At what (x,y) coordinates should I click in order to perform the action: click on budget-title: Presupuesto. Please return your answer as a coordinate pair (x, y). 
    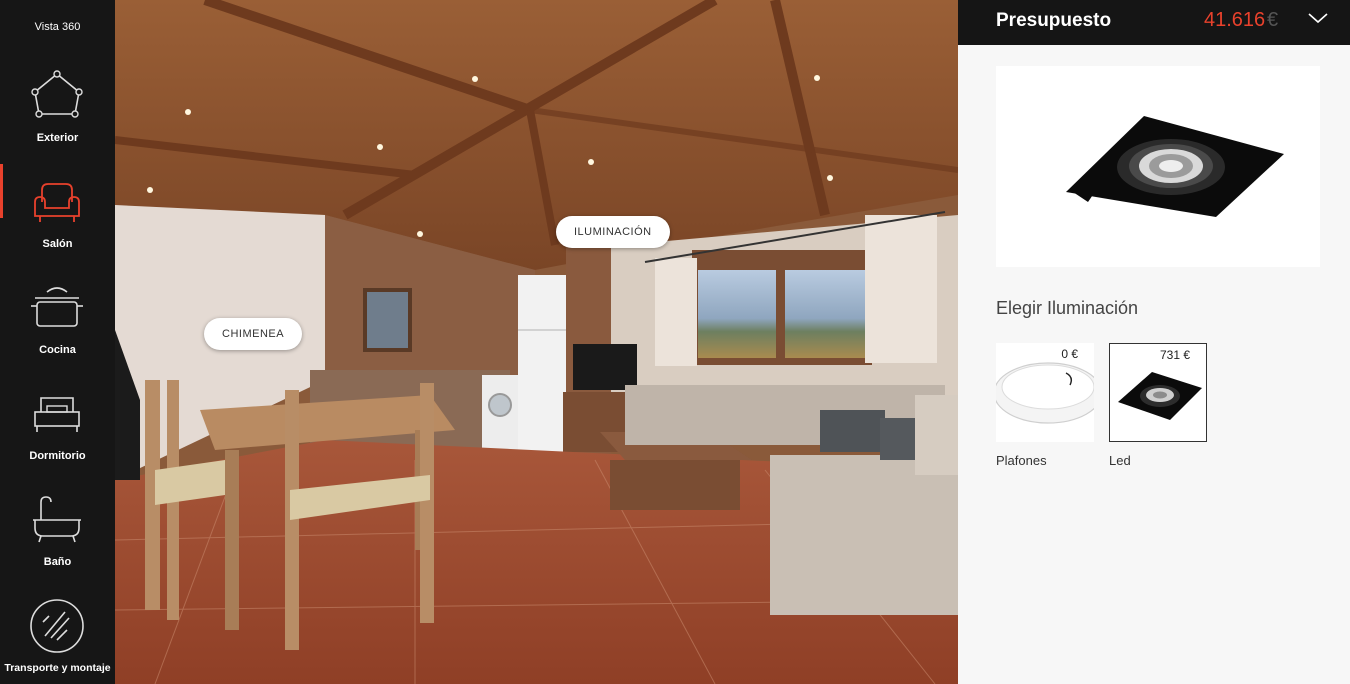
    Looking at the image, I should click on (1054, 20).